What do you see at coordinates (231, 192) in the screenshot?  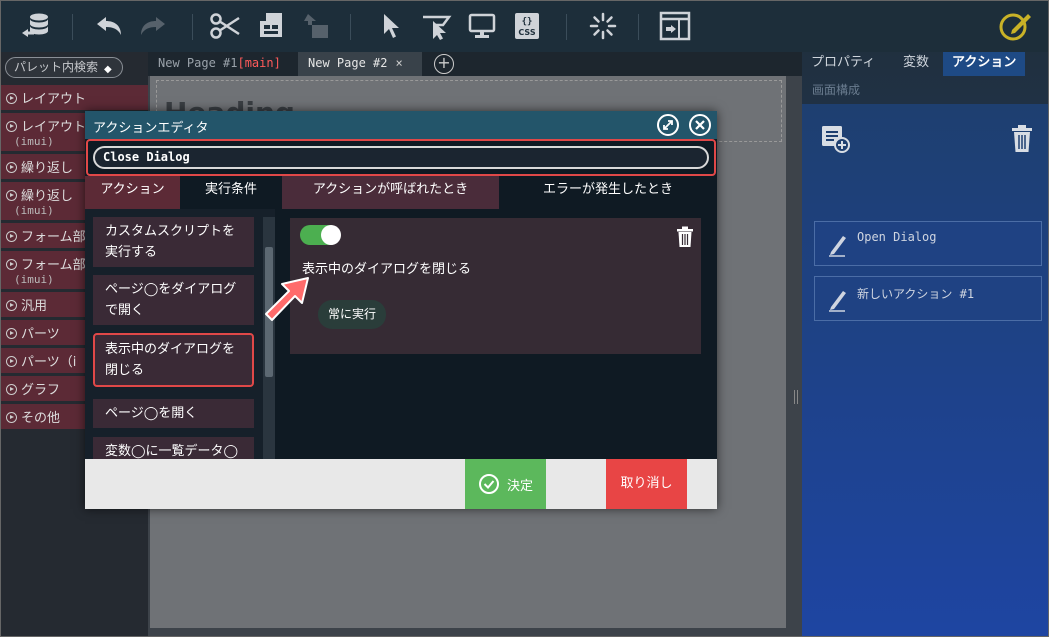 I see `tab-execution-condition: 実行条件` at bounding box center [231, 192].